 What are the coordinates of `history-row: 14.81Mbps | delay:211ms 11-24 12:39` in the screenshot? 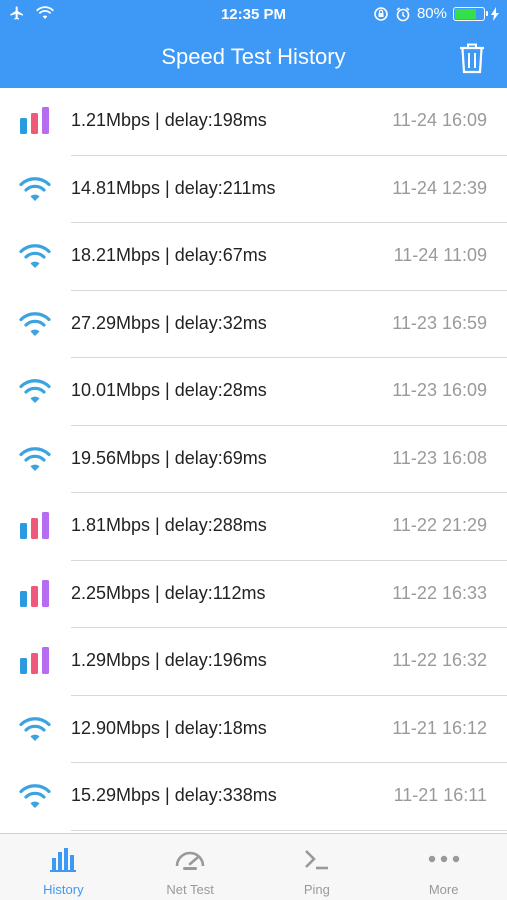 It's located at (253, 189).